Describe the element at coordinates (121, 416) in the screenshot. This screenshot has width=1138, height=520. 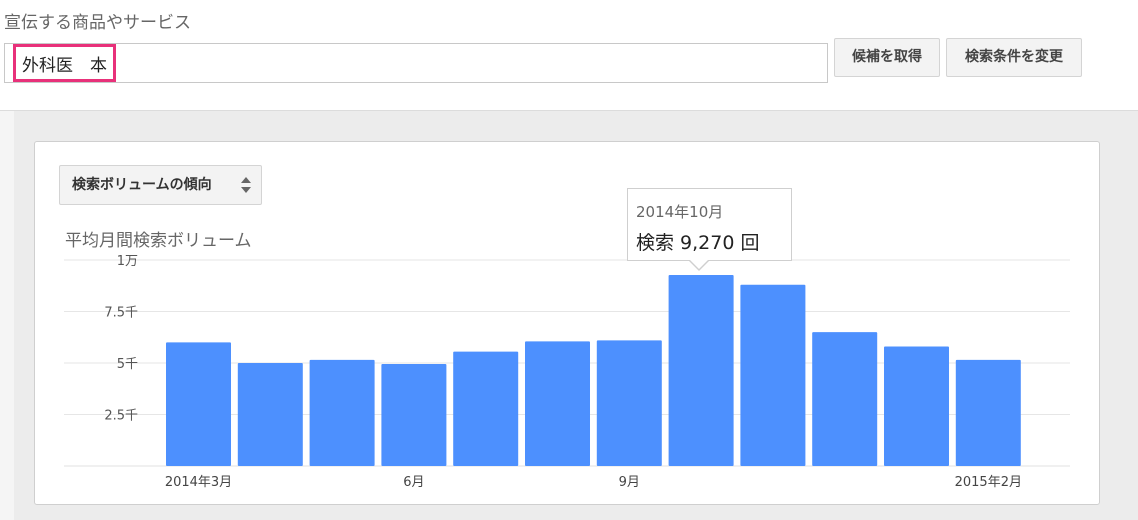
I see `y-tick-label: 2.5千` at that location.